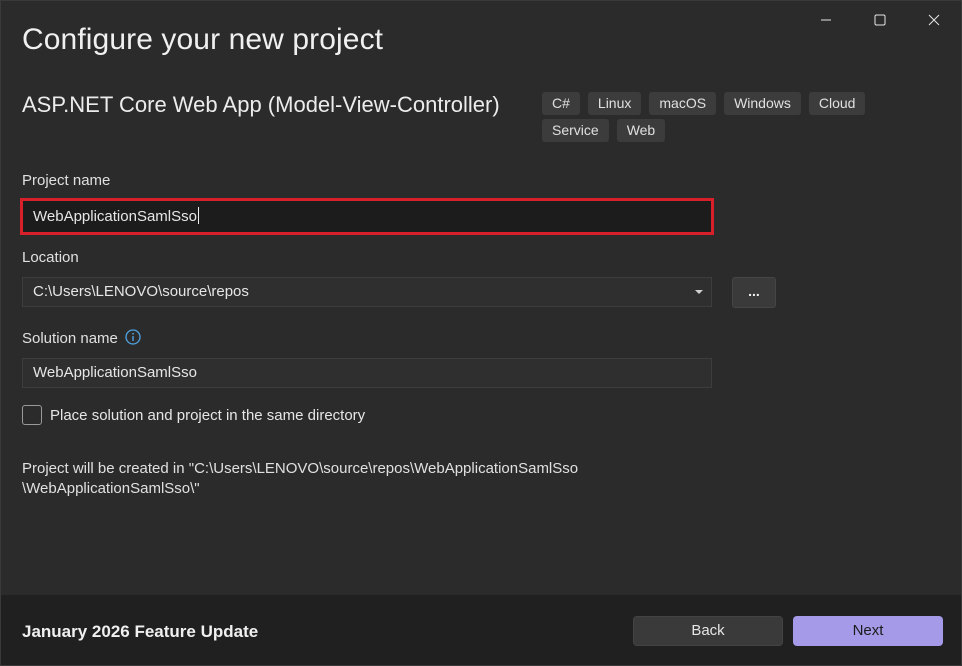  Describe the element at coordinates (712, 117) in the screenshot. I see `template-tags: C# Linux macOS Windows Cloud Service Web` at that location.